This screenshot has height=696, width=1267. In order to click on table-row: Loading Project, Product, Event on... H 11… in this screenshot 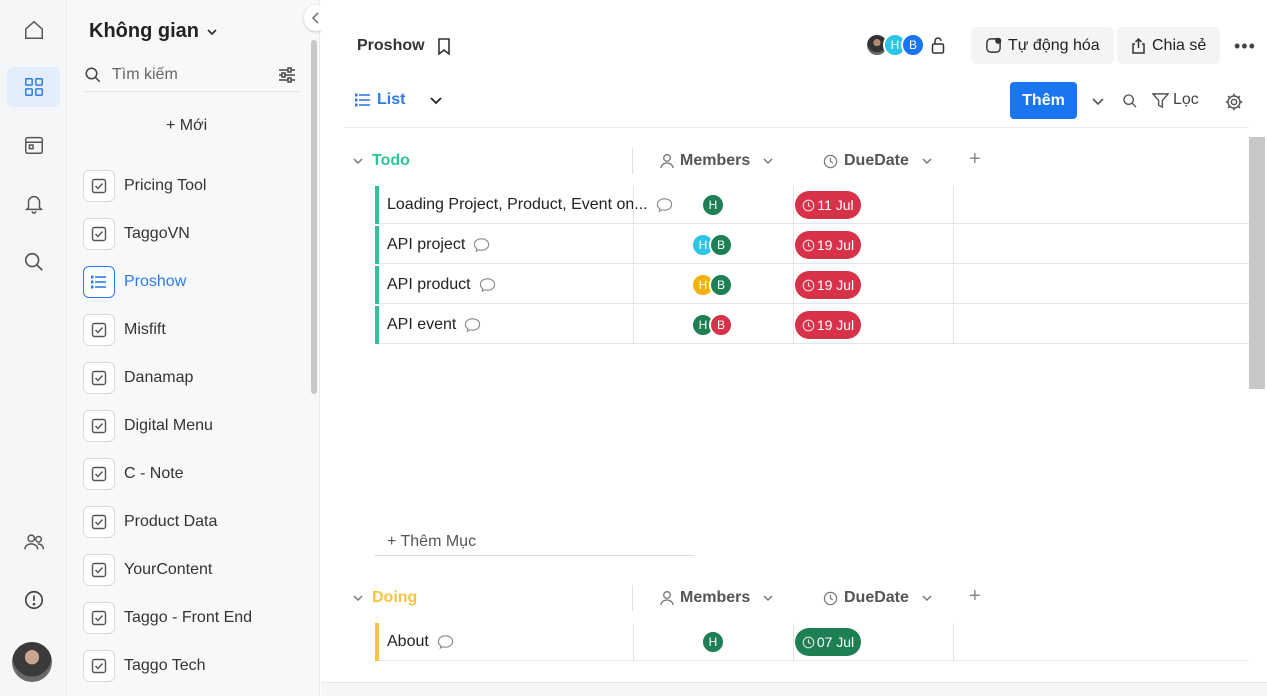, I will do `click(812, 205)`.